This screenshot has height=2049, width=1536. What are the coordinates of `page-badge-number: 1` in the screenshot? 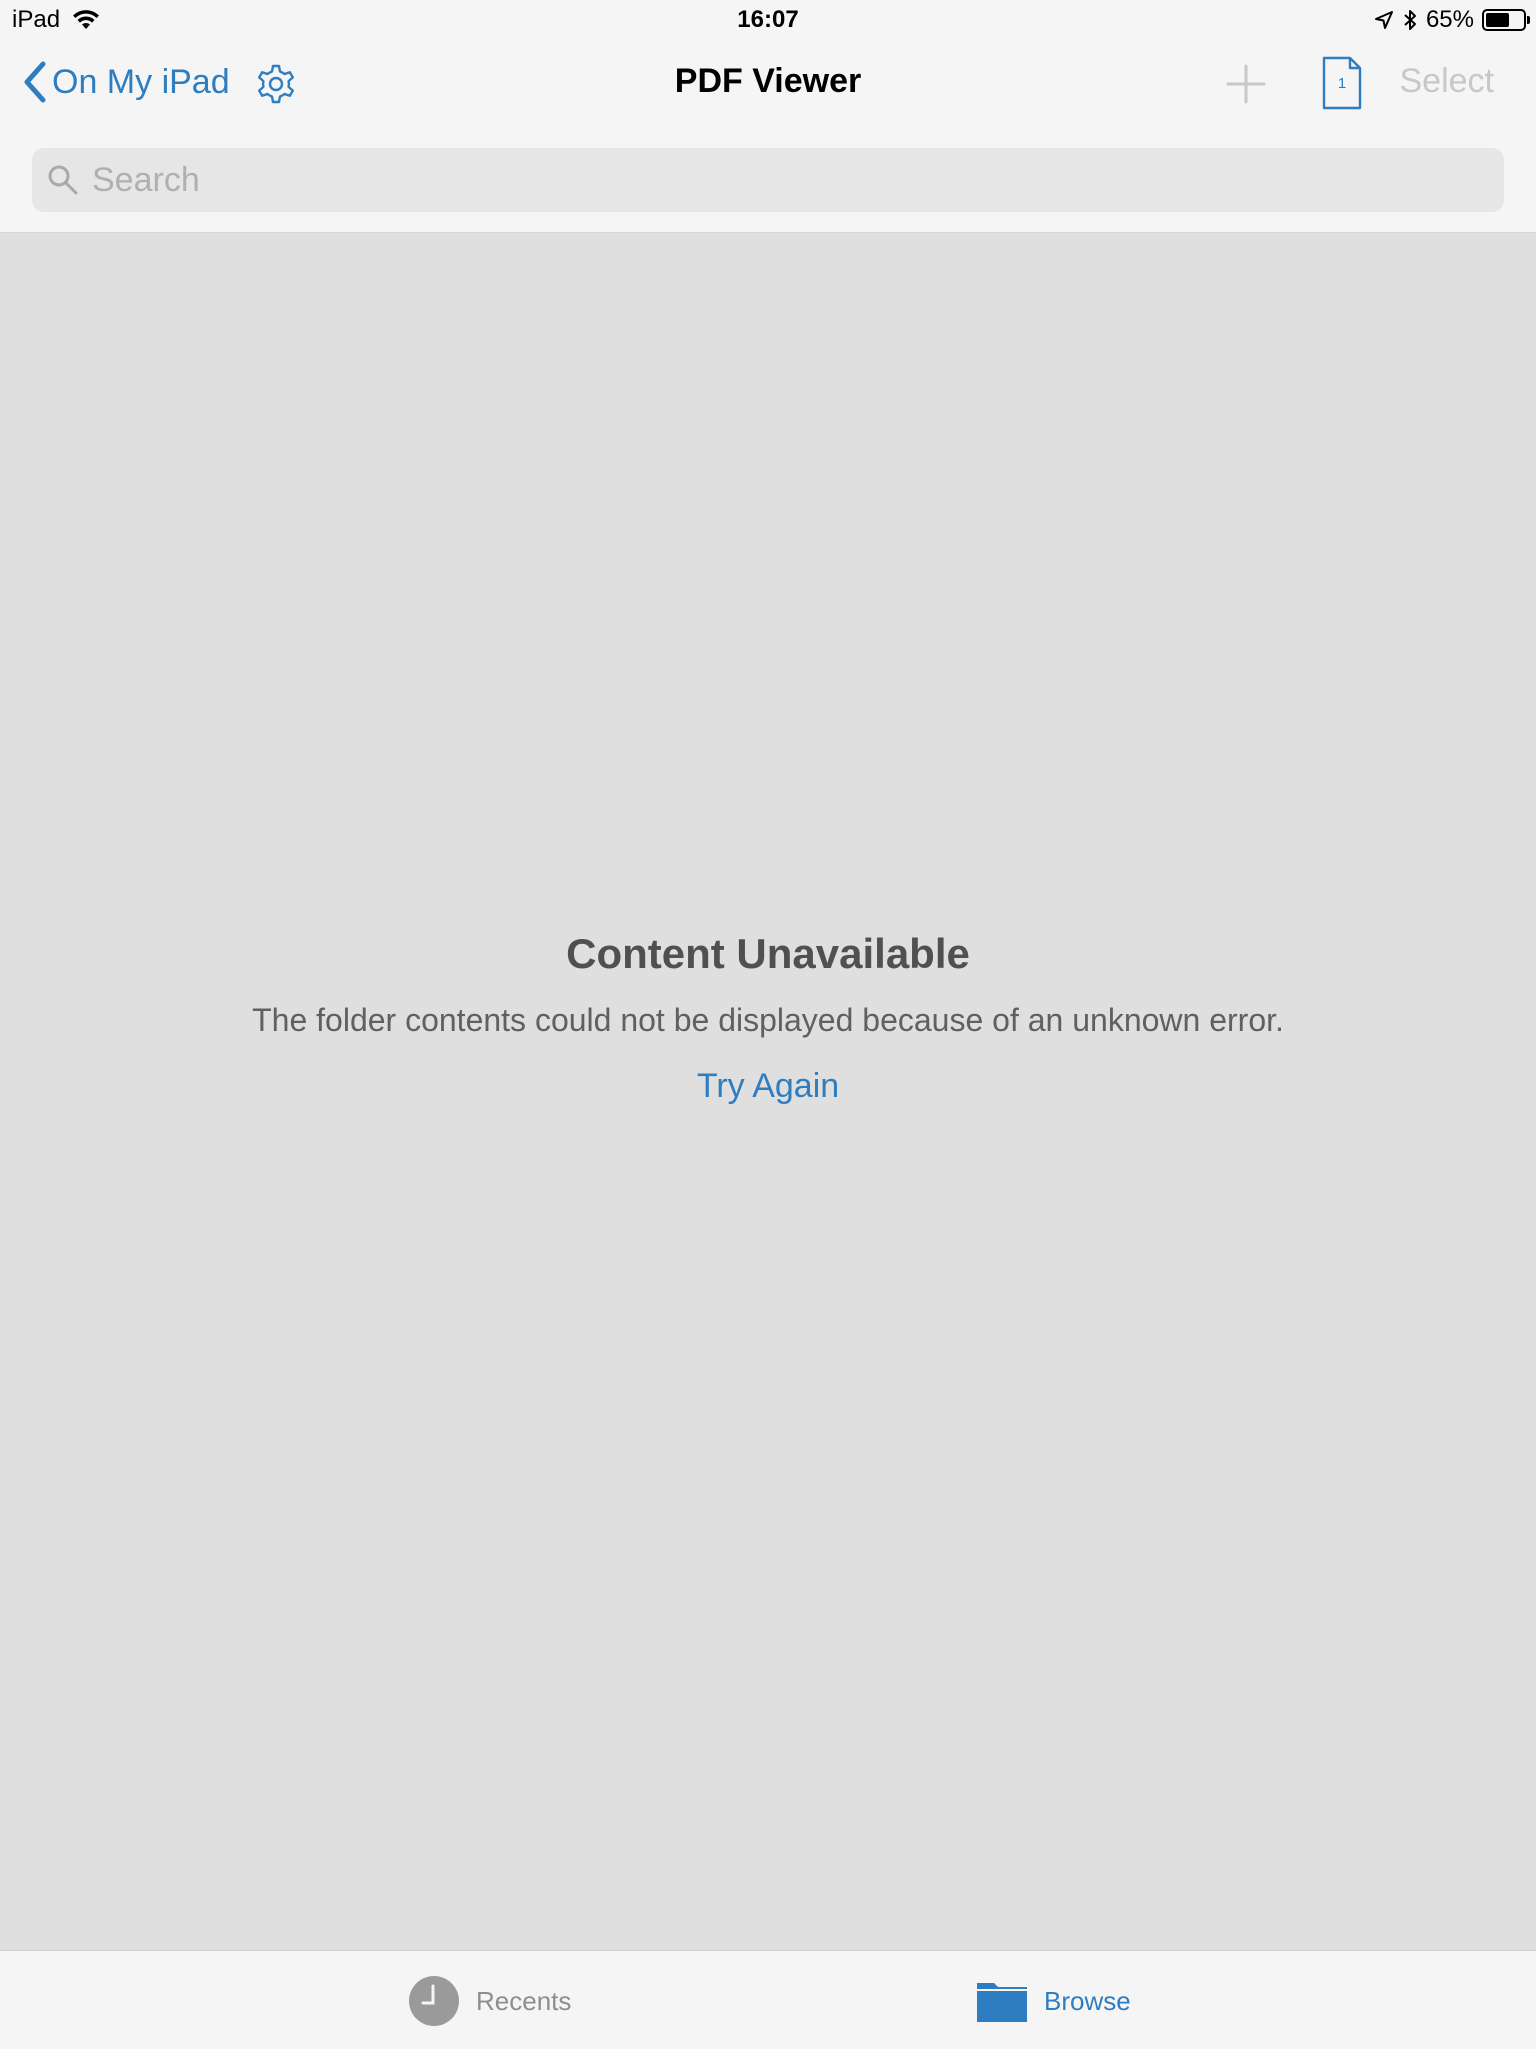 It's located at (1342, 83).